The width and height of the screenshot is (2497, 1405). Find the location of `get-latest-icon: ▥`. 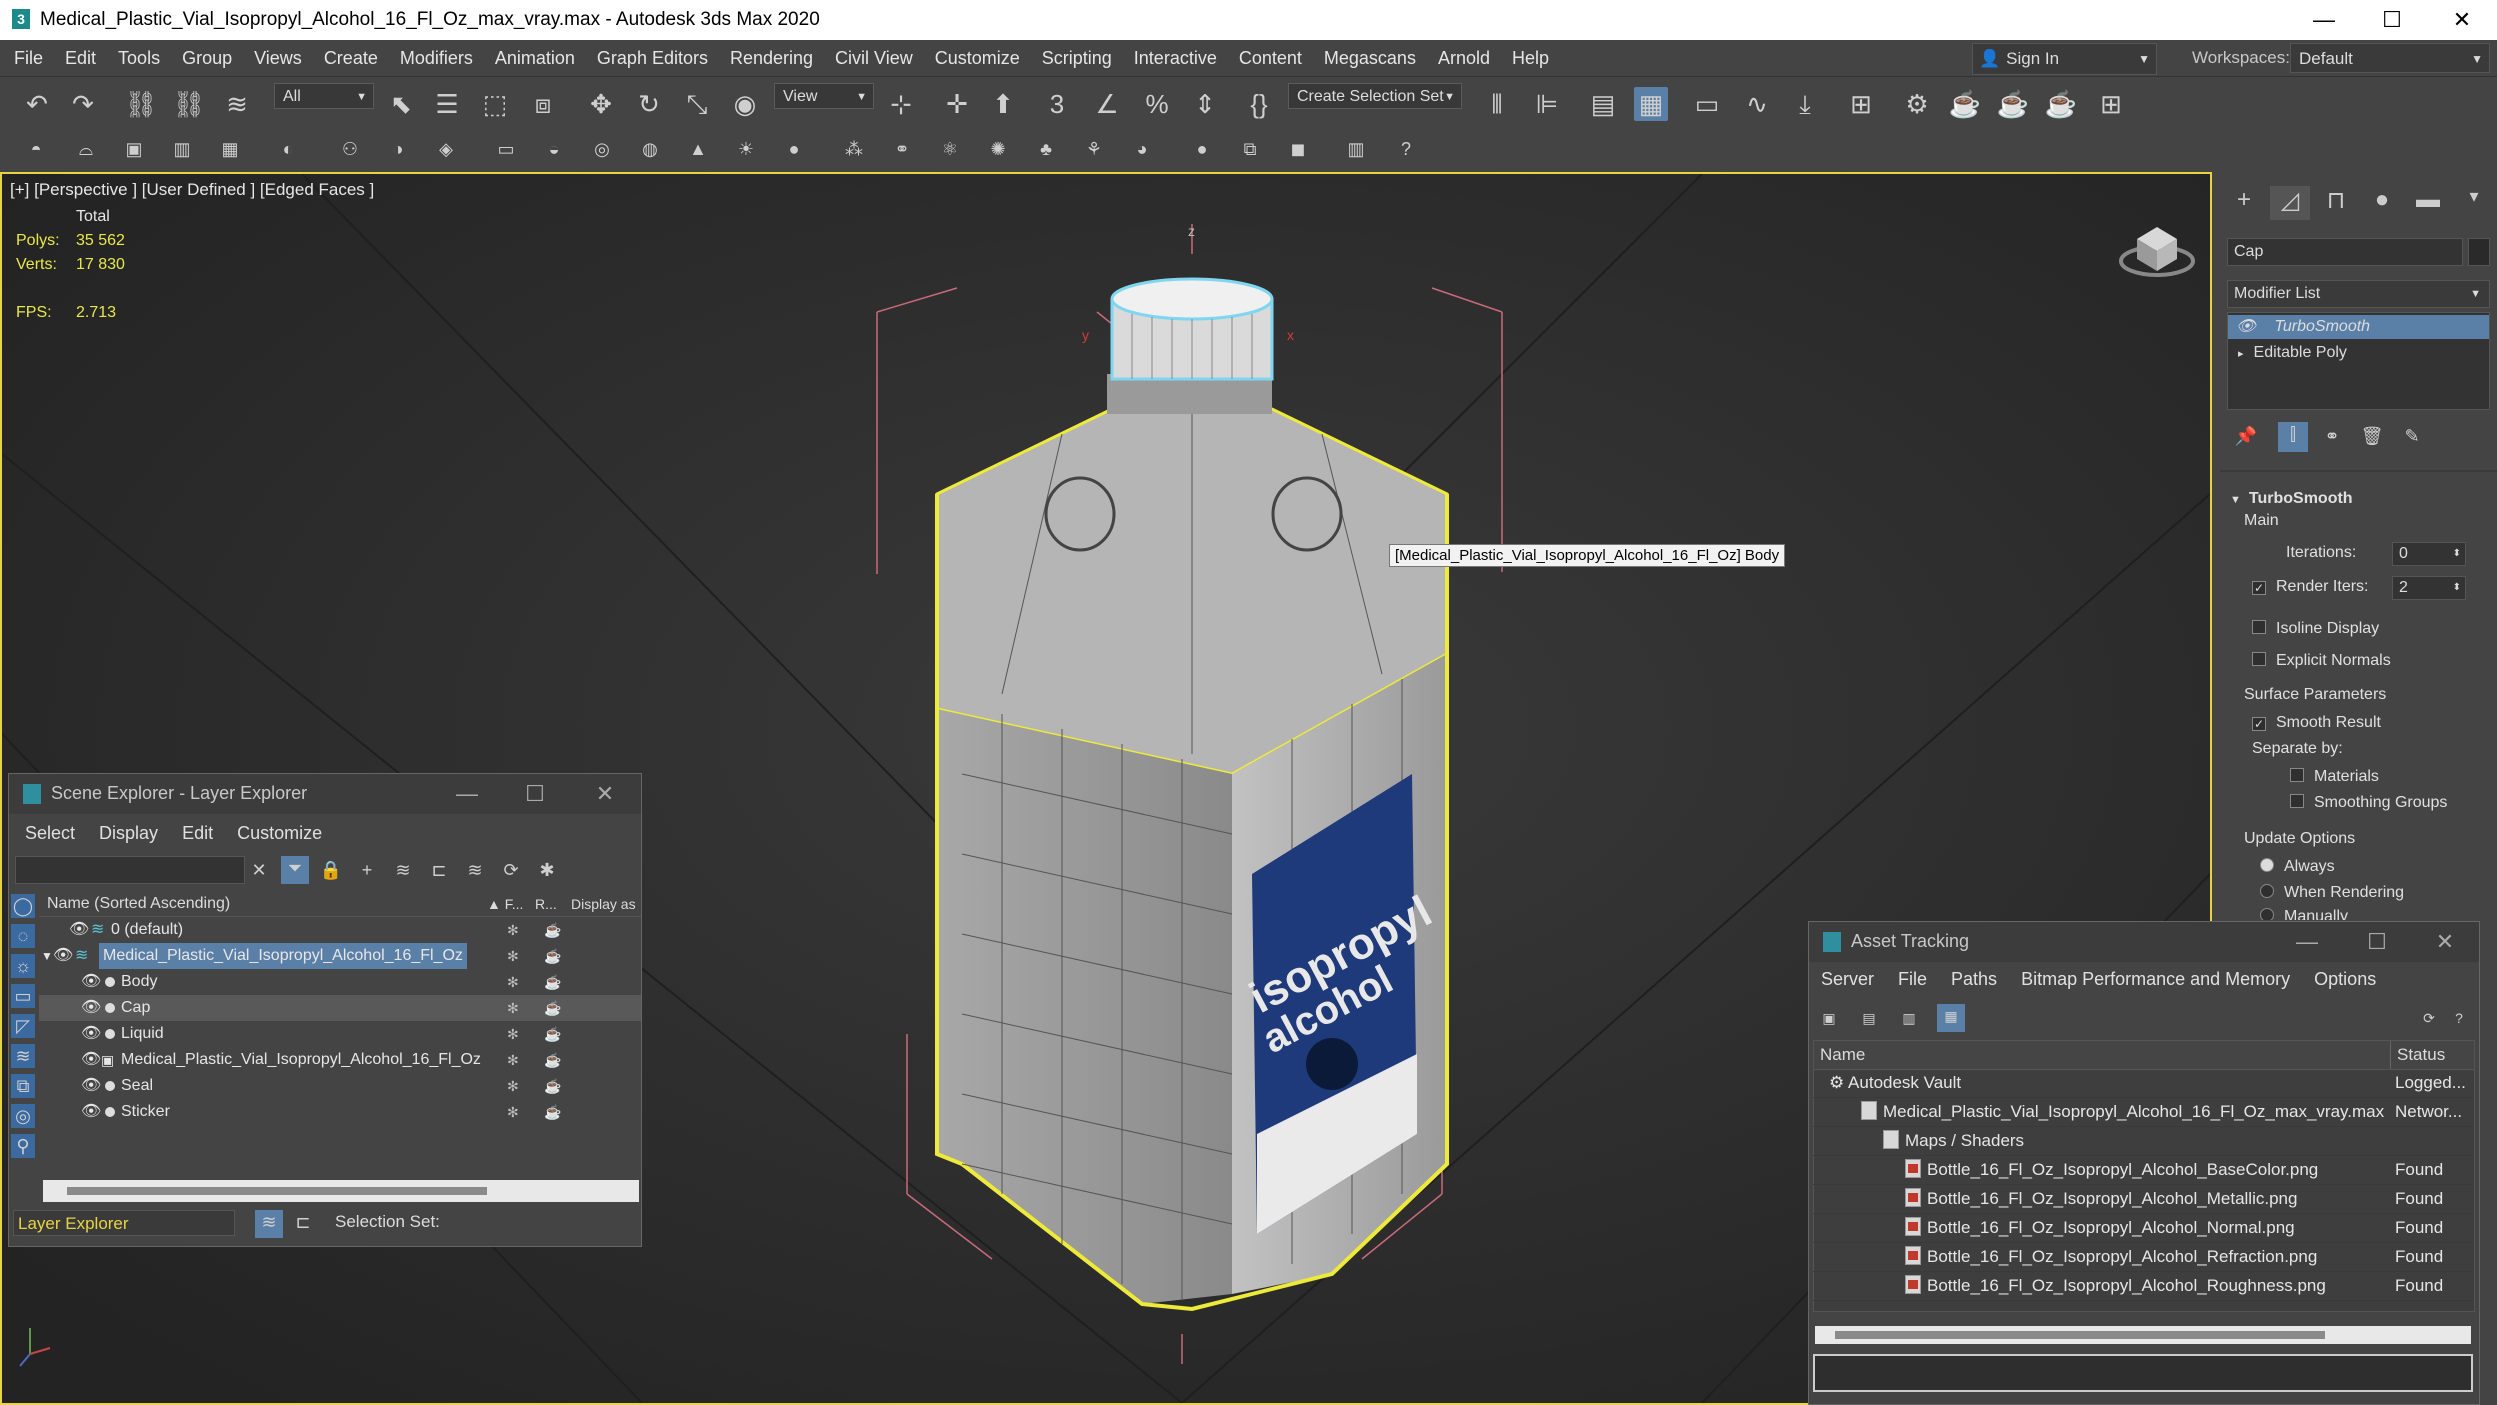

get-latest-icon: ▥ is located at coordinates (1909, 1018).